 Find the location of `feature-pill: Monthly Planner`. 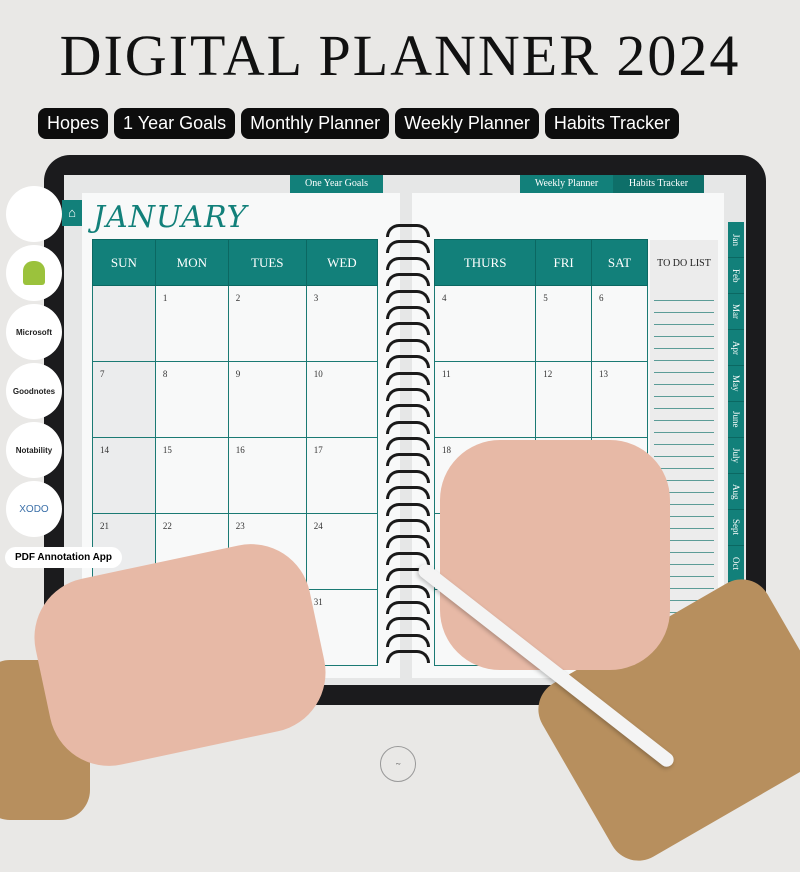

feature-pill: Monthly Planner is located at coordinates (315, 123).